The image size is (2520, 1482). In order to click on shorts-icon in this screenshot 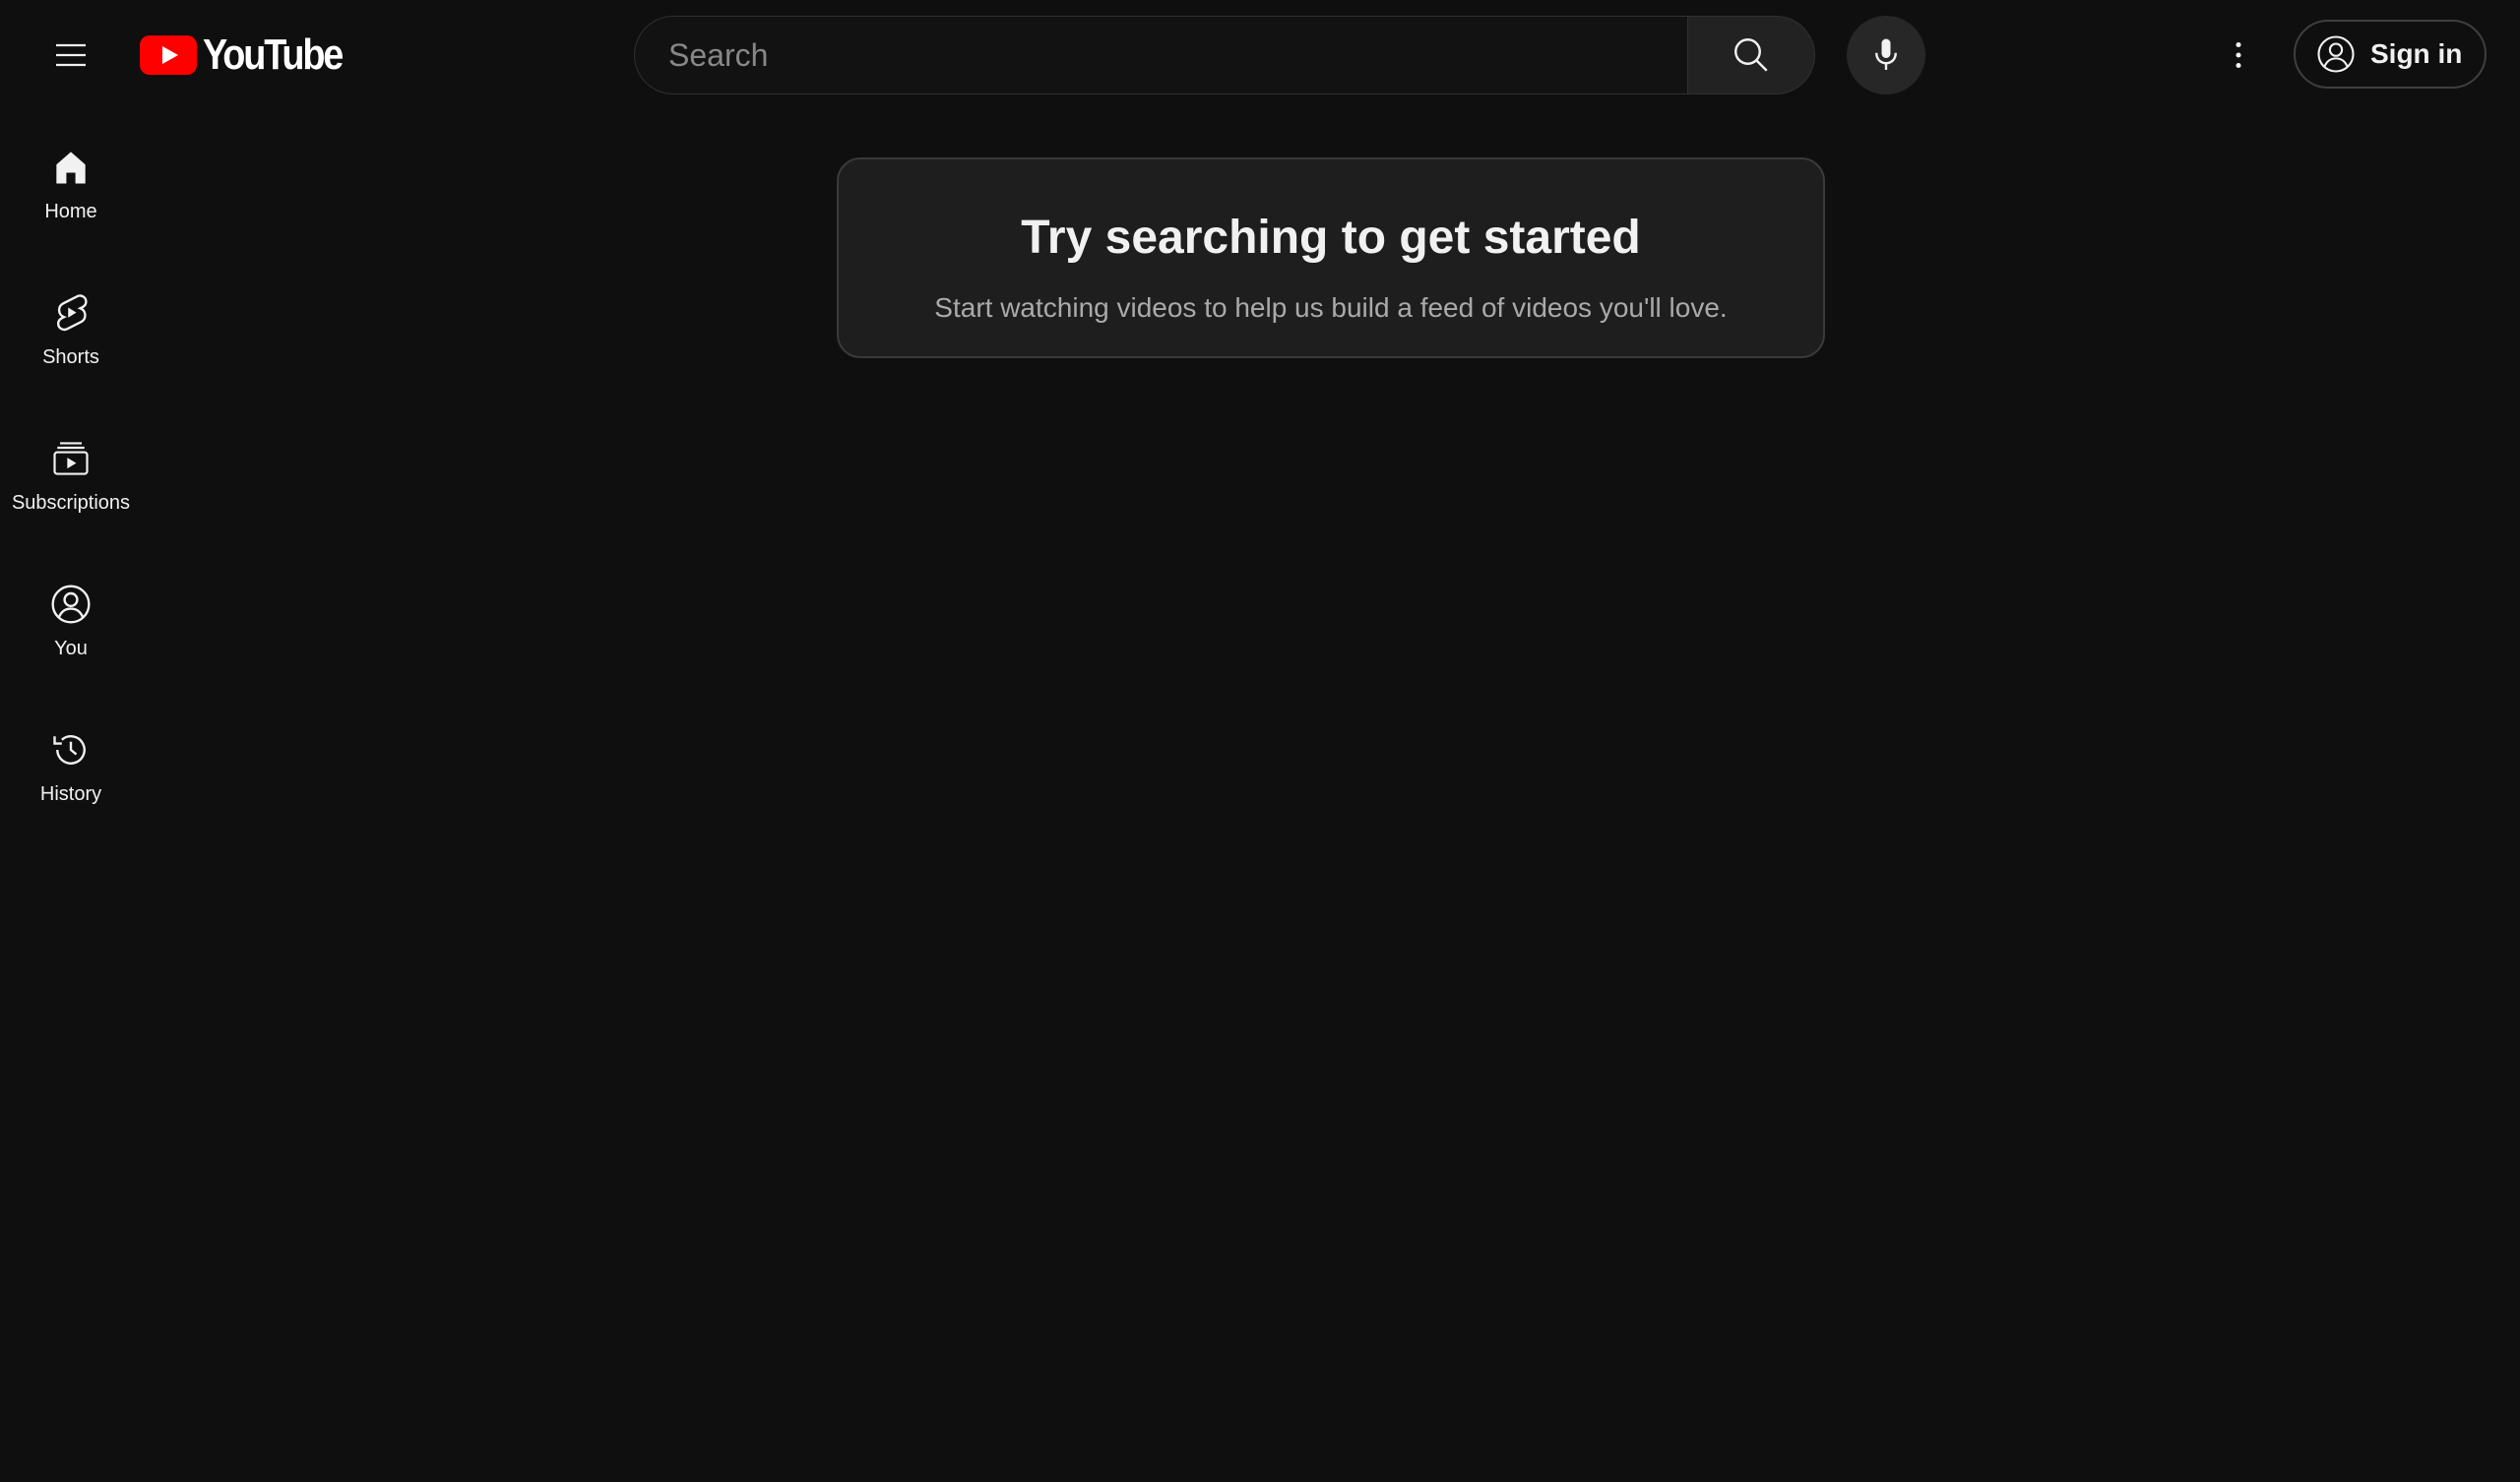, I will do `click(71, 313)`.